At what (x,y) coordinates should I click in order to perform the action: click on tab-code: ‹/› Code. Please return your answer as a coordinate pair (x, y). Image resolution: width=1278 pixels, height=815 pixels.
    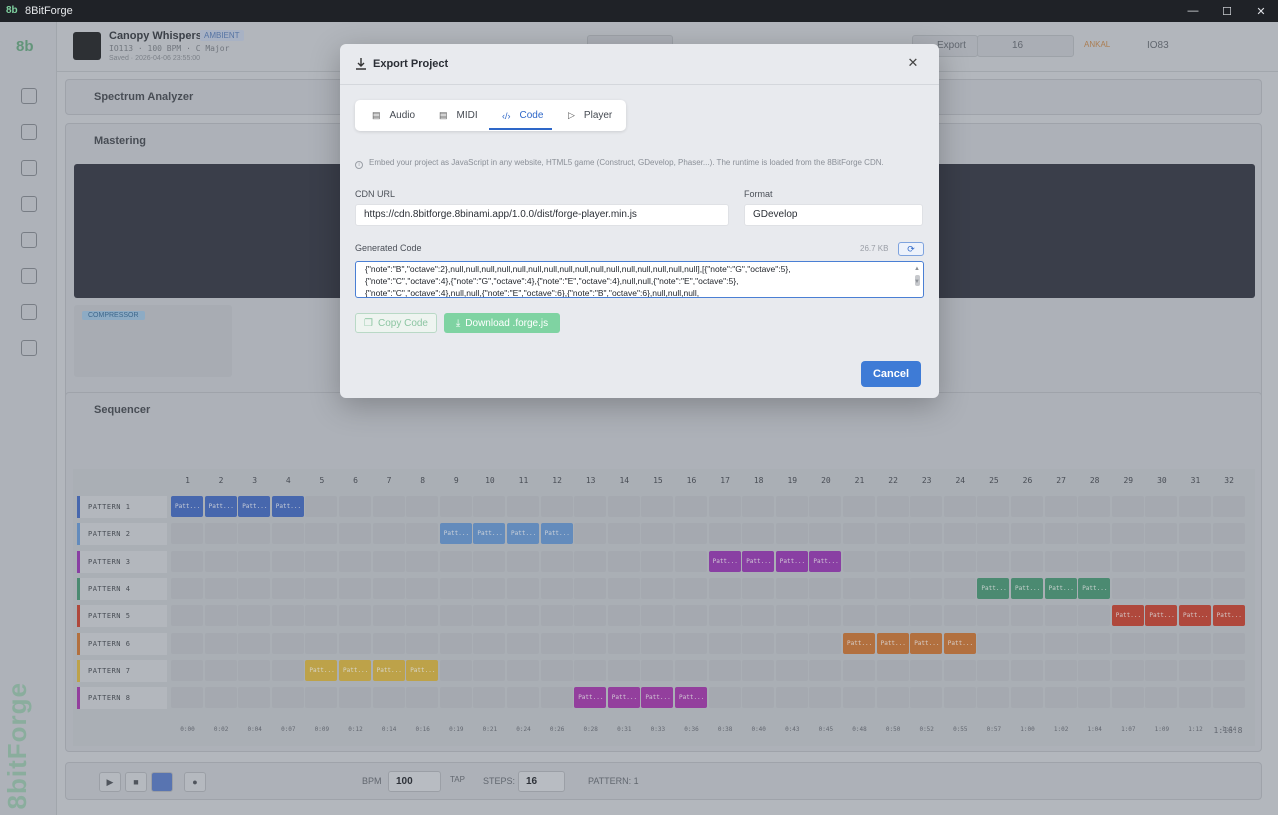
    Looking at the image, I should click on (522, 115).